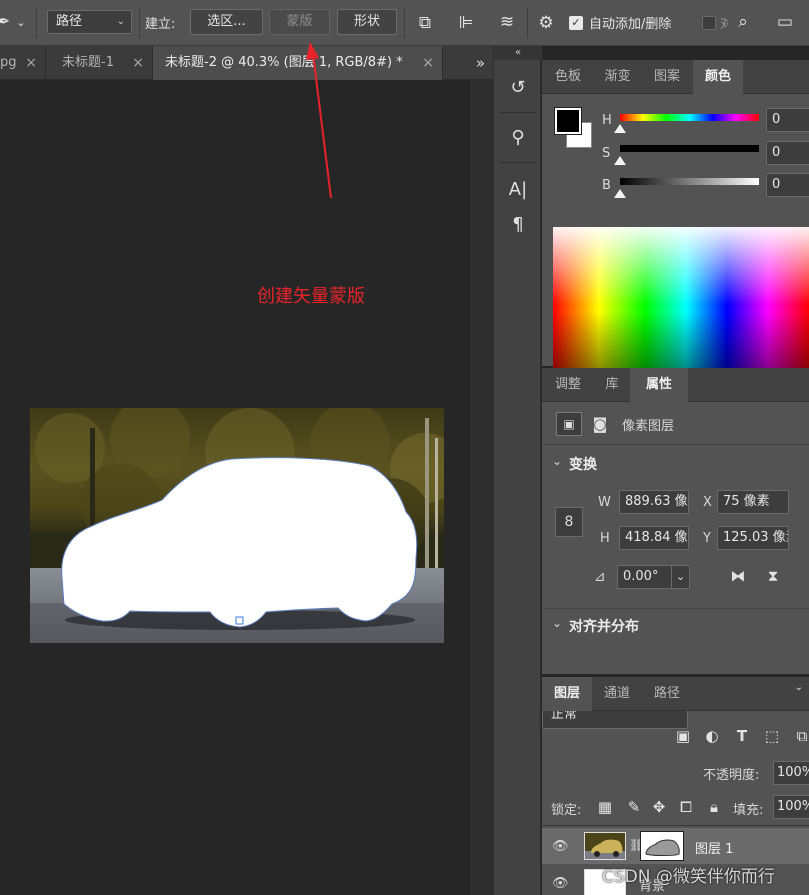 This screenshot has width=809, height=895. Describe the element at coordinates (743, 22) in the screenshot. I see `search-icon: ⌕` at that location.